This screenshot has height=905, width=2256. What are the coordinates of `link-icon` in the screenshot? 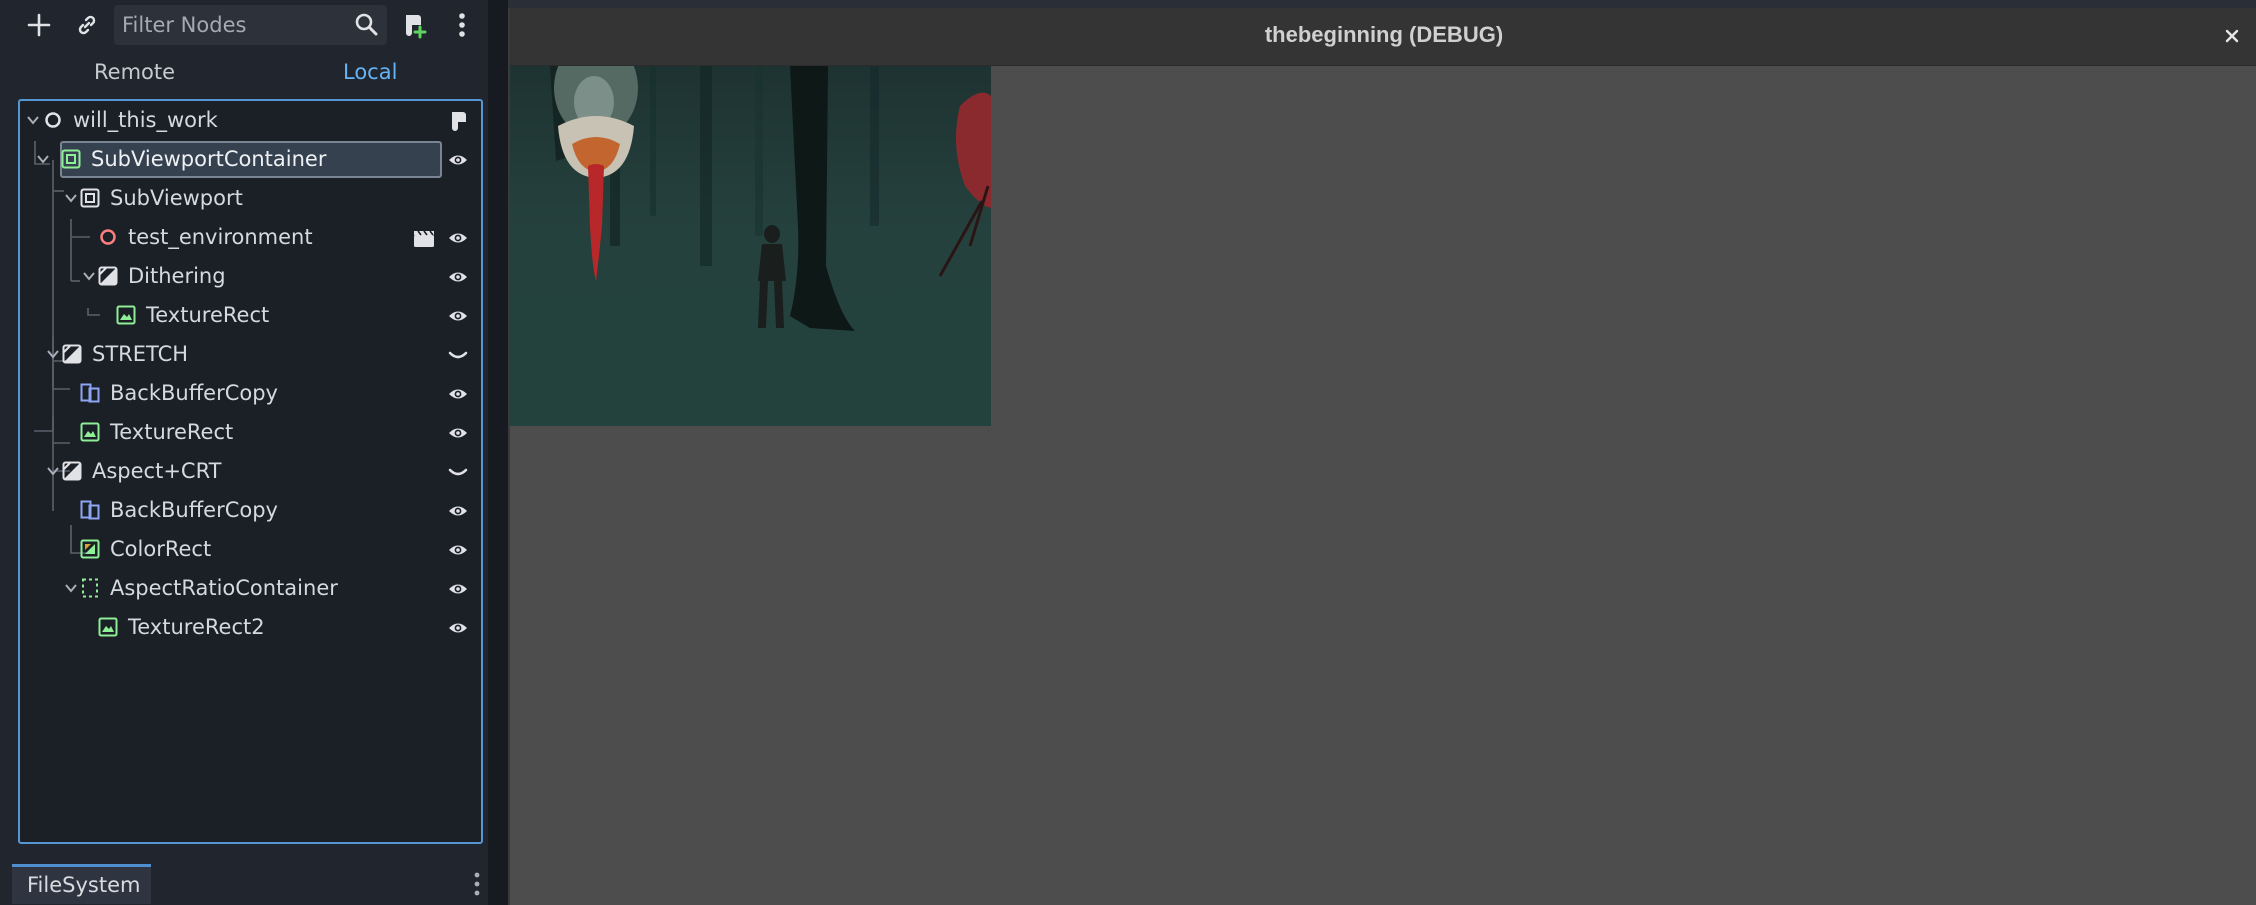 It's located at (87, 25).